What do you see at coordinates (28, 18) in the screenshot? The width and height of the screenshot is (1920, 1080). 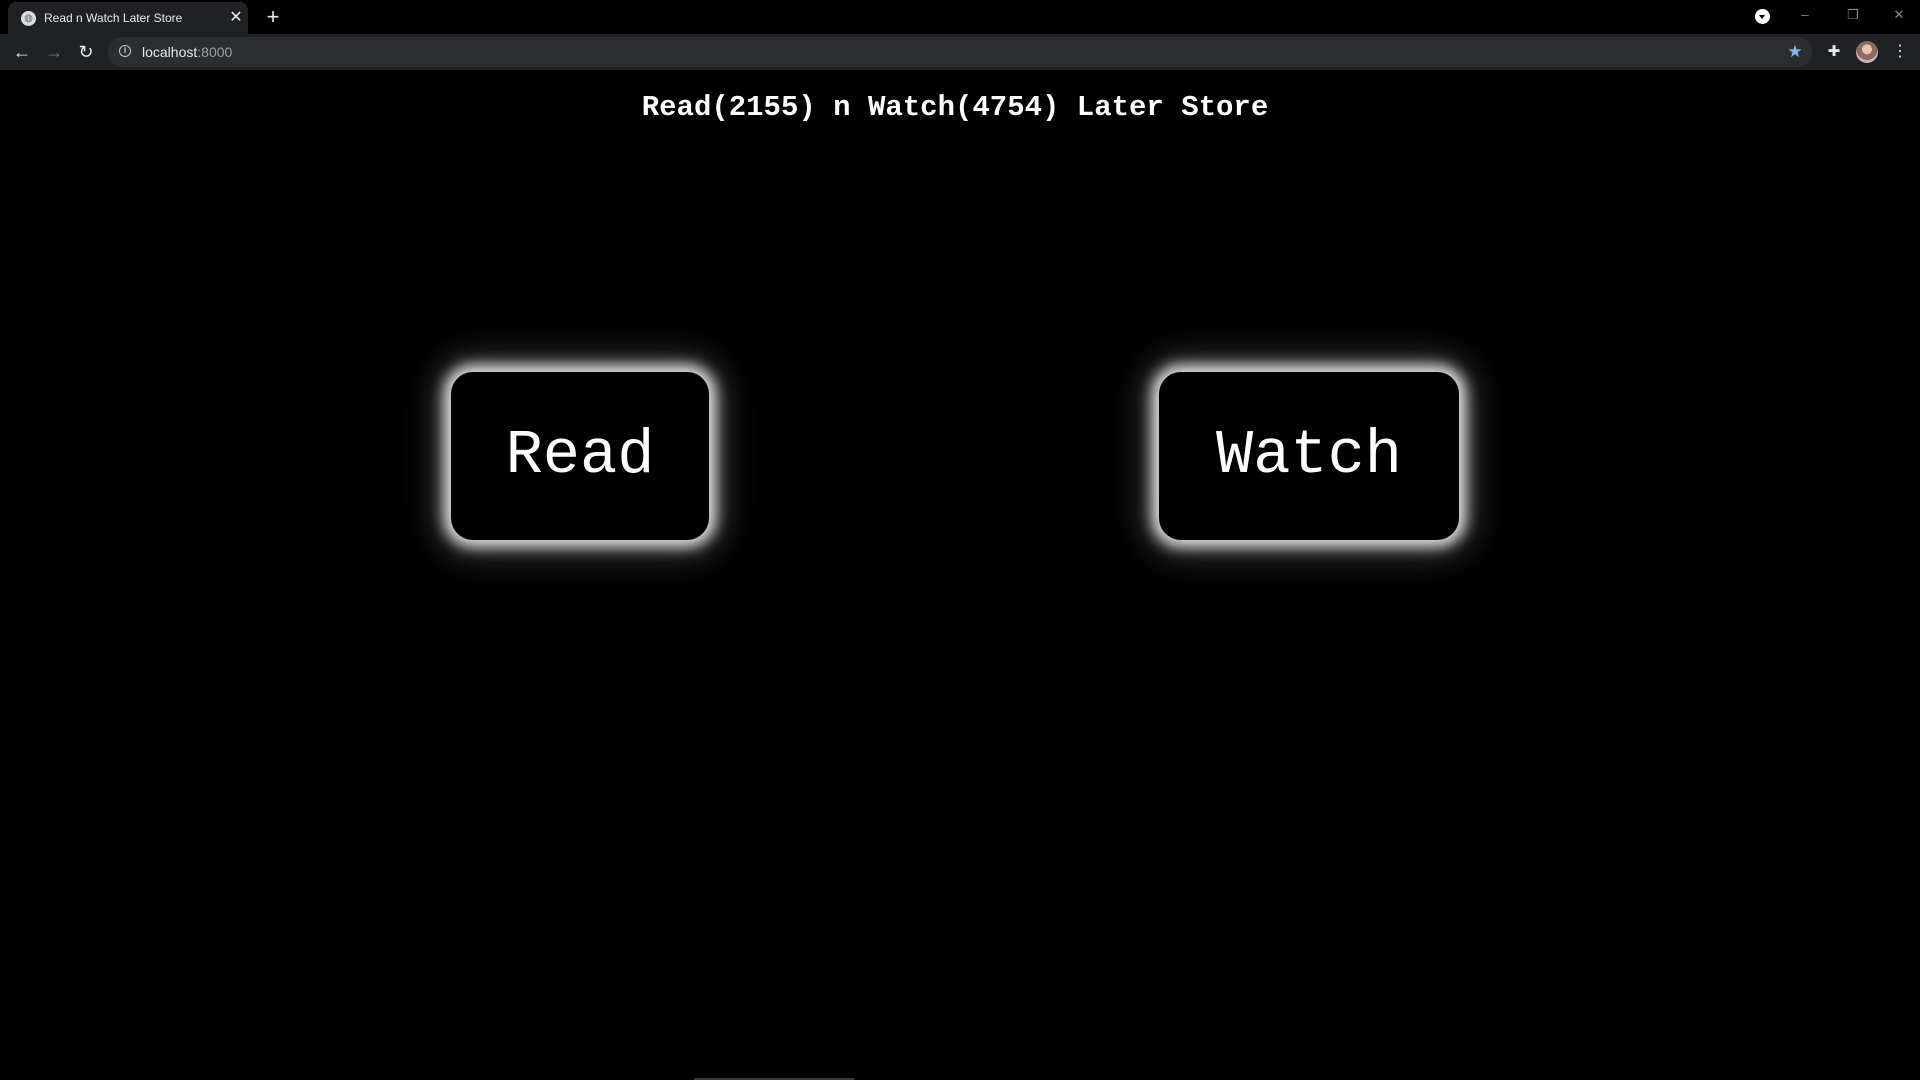 I see `globe-icon: ◍` at bounding box center [28, 18].